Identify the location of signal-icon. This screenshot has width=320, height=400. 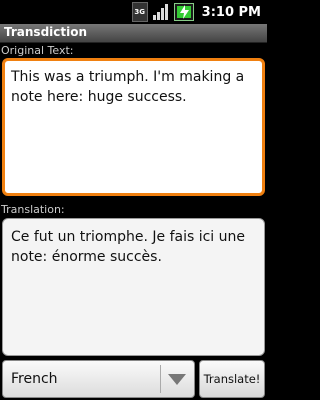
(160, 12).